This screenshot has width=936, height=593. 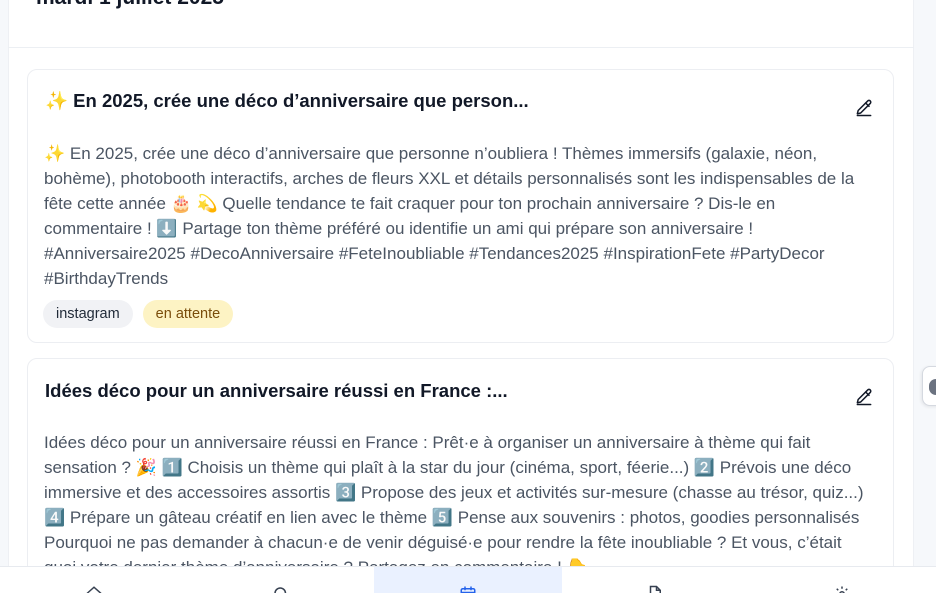 I want to click on toggle-icon, so click(x=932, y=387).